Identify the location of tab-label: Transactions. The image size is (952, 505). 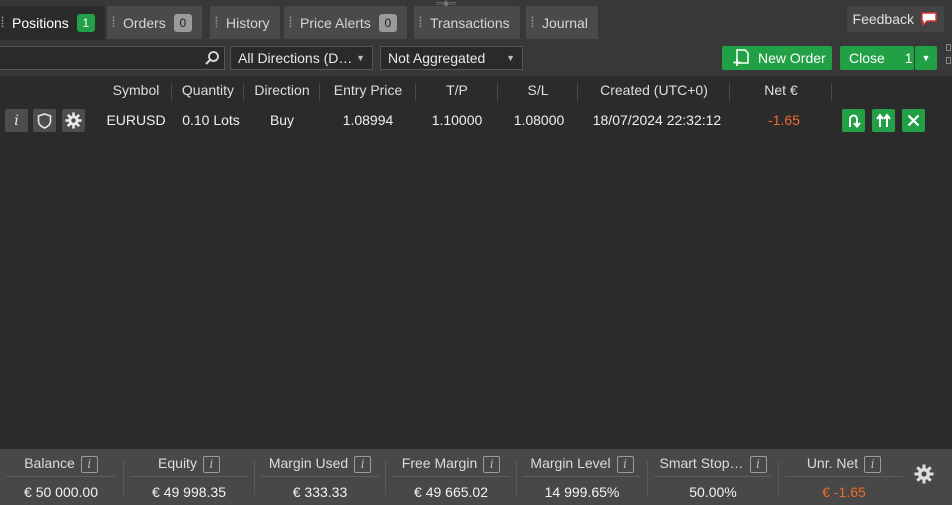
(470, 22).